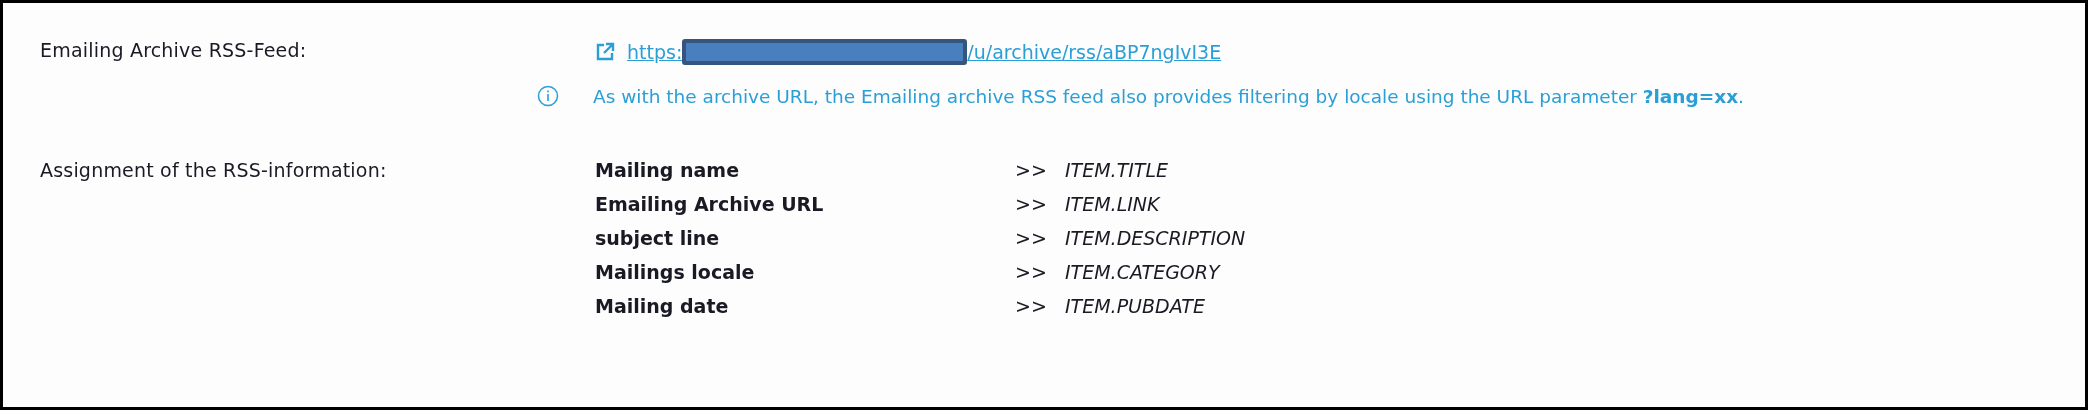  I want to click on url-link: /u/archive/rss/aBP7ngIvI3E, so click(1094, 52).